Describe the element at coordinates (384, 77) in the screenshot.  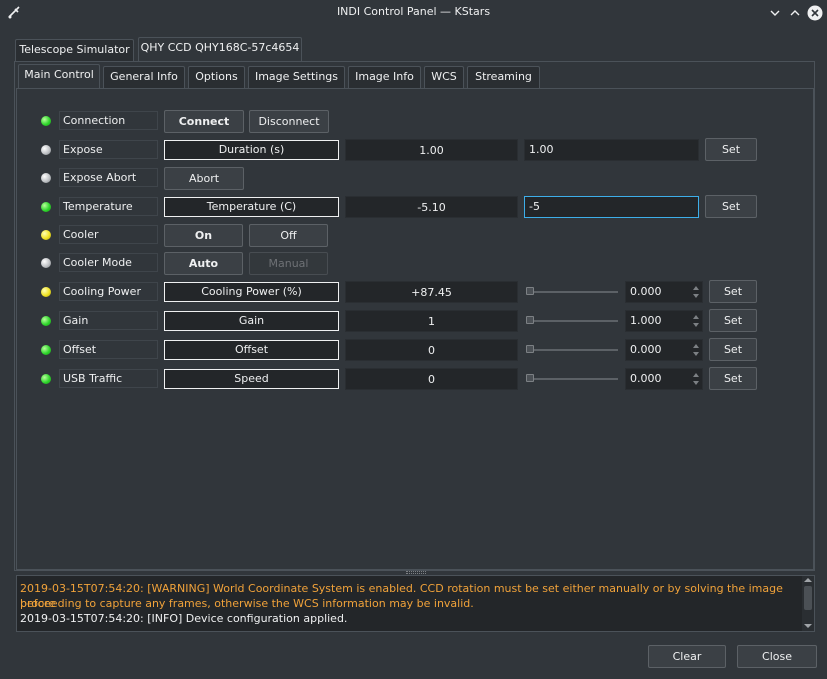
I see `tab-image-info: Image Info` at that location.